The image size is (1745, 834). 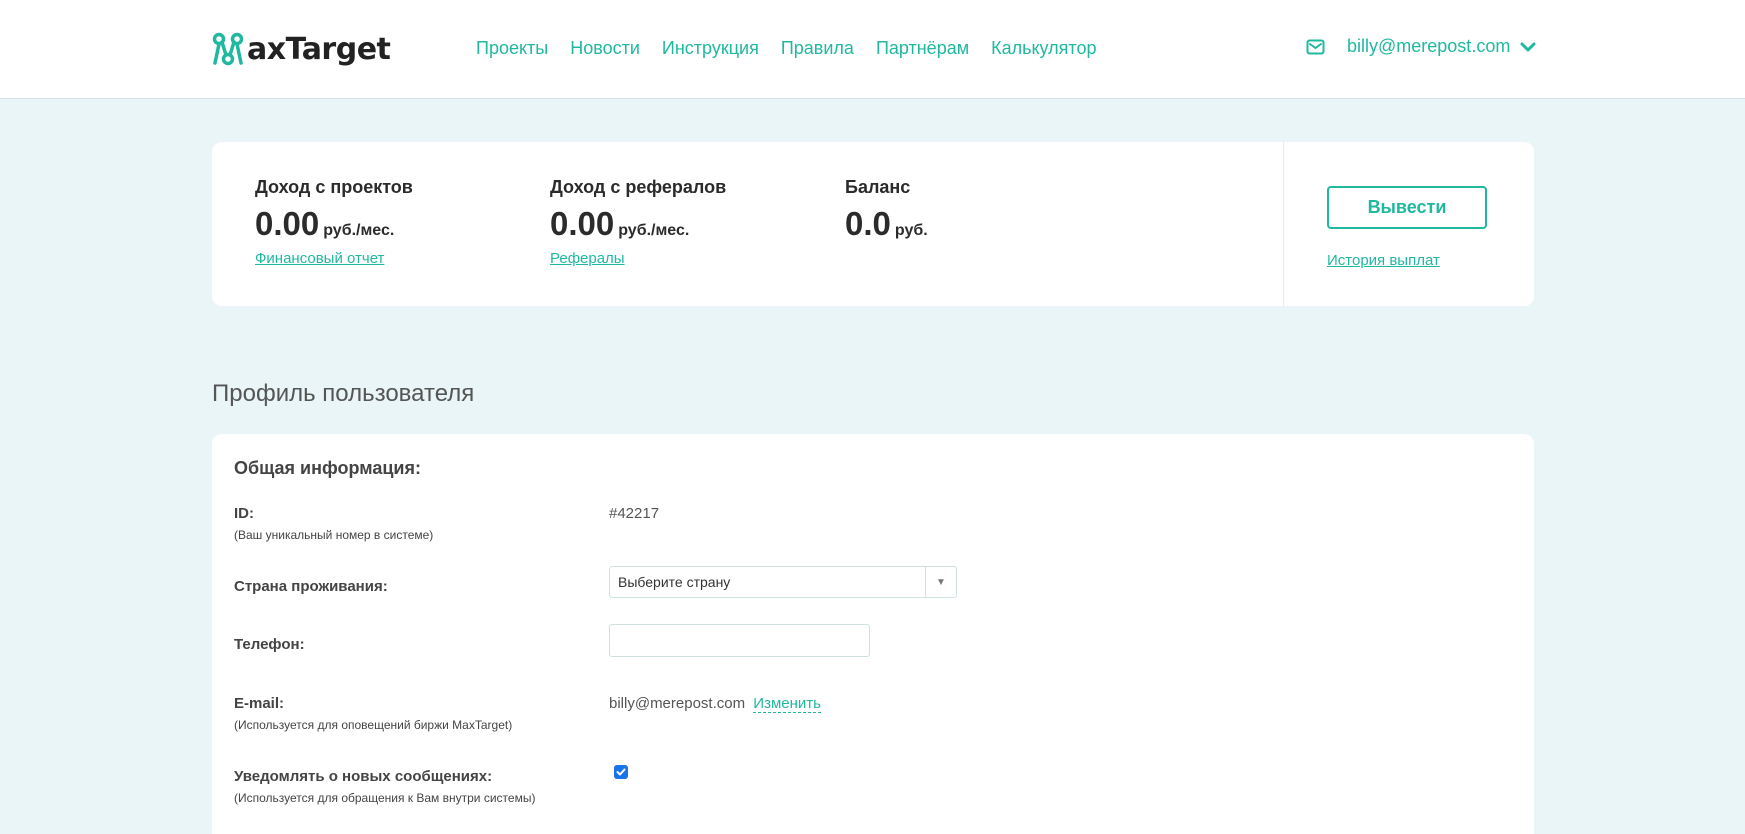 What do you see at coordinates (677, 703) in the screenshot?
I see `email-value: billy@merepost.com` at bounding box center [677, 703].